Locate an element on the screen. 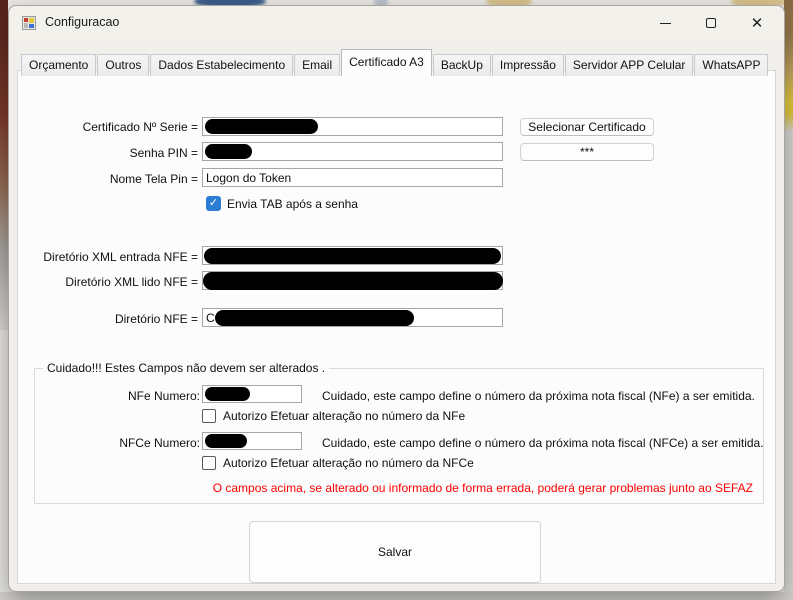  envia-tab-checkbox: ✓ is located at coordinates (213, 203).